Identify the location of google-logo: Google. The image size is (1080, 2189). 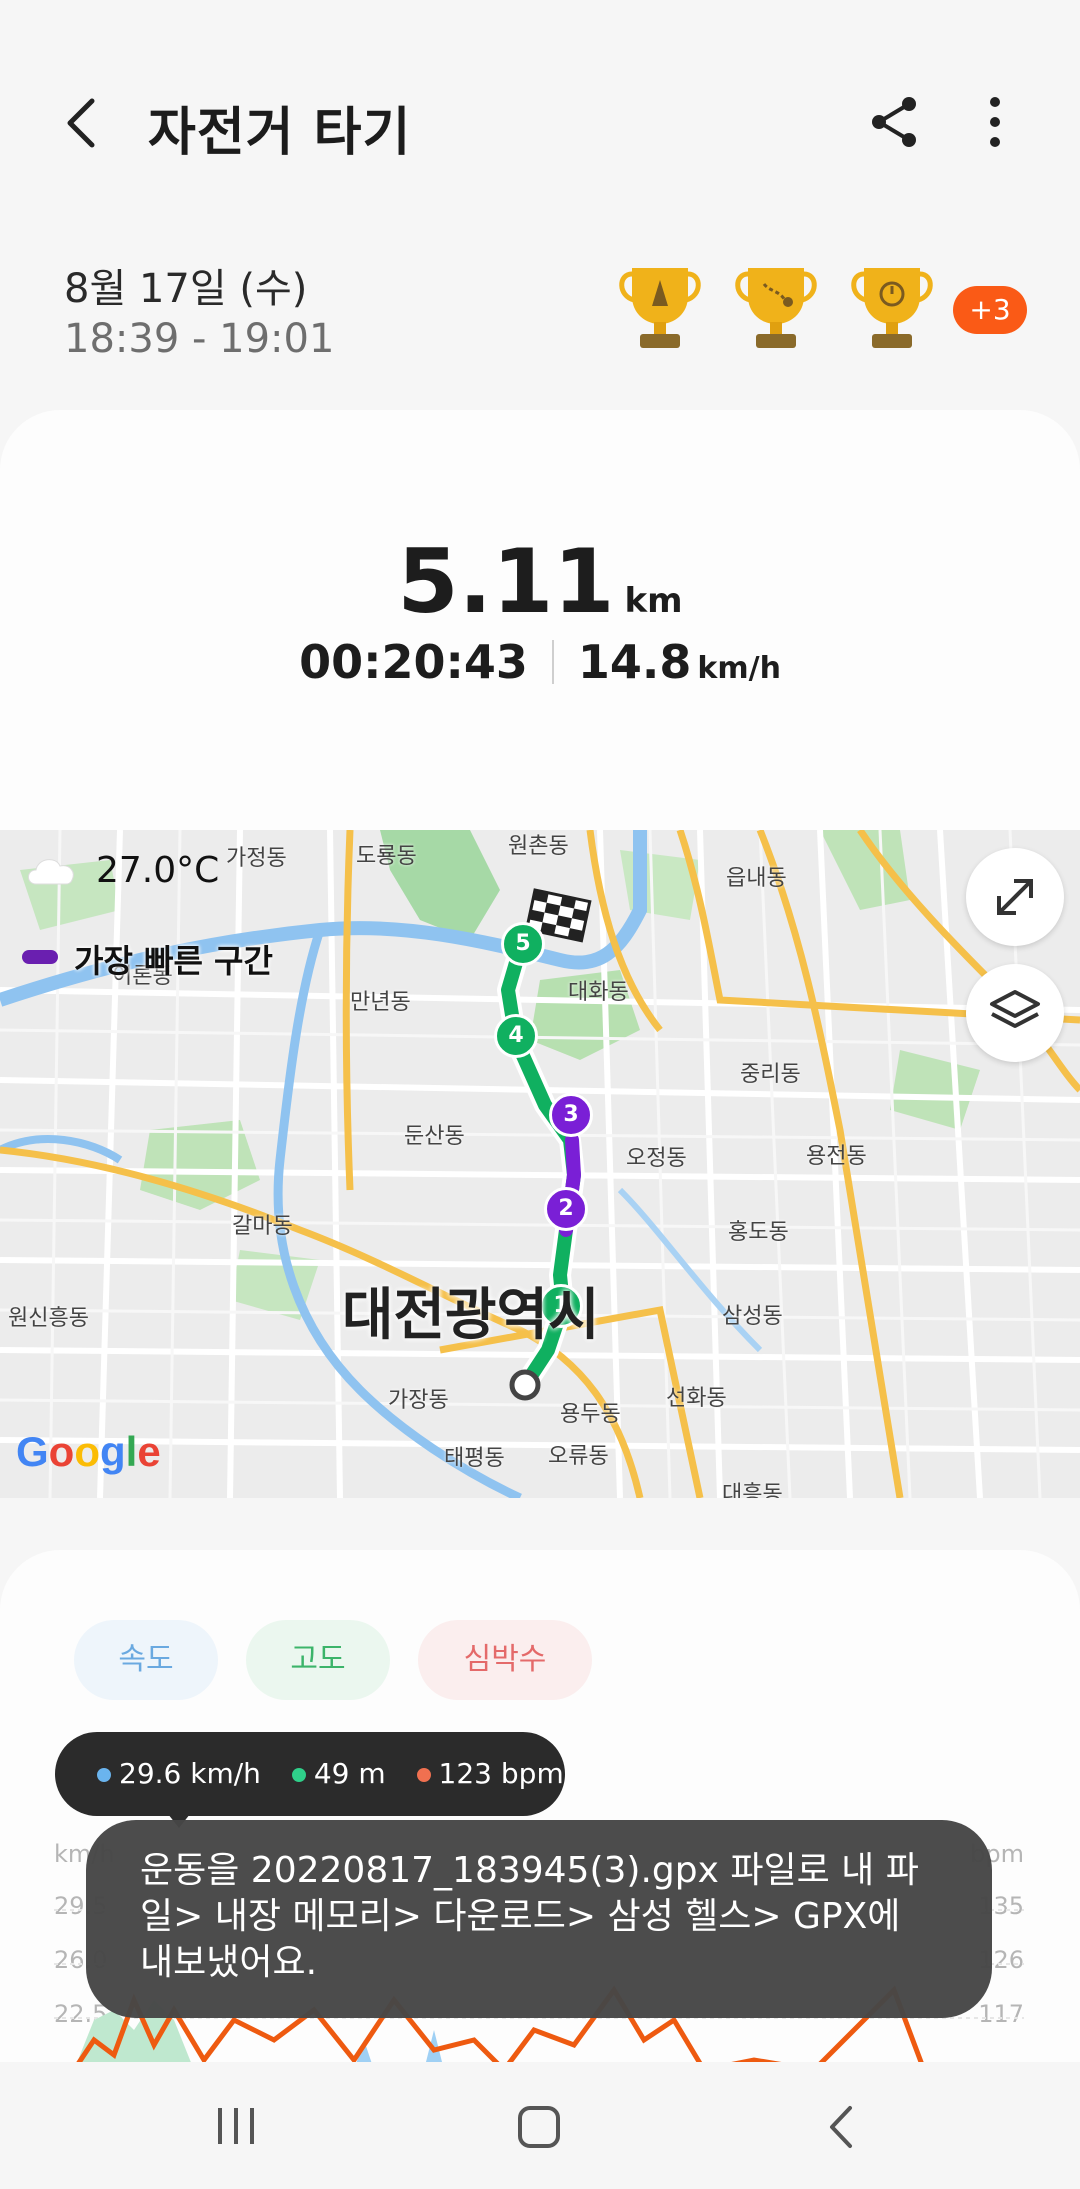
(88, 1451).